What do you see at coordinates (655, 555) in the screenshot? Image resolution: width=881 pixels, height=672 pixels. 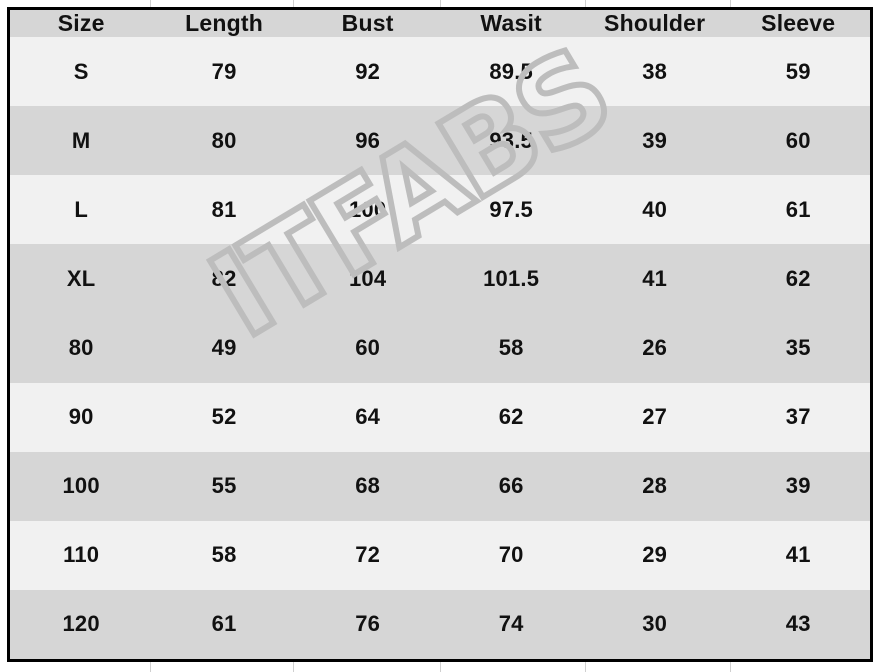 I see `table-cell: 29` at bounding box center [655, 555].